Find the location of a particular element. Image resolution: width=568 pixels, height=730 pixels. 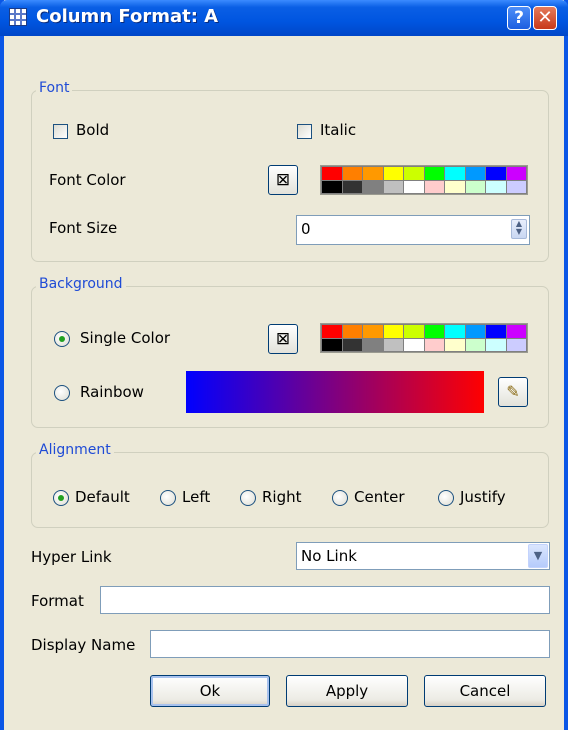

align-justify-radio is located at coordinates (446, 498).